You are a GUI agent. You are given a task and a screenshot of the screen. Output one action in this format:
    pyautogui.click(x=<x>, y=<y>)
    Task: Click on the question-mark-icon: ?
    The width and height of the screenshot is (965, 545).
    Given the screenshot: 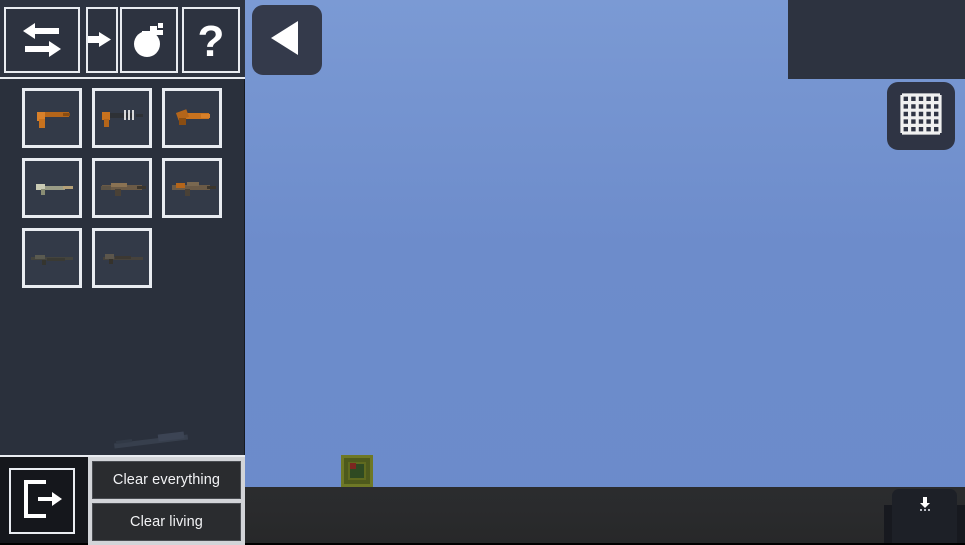 What is the action you would take?
    pyautogui.click(x=211, y=40)
    